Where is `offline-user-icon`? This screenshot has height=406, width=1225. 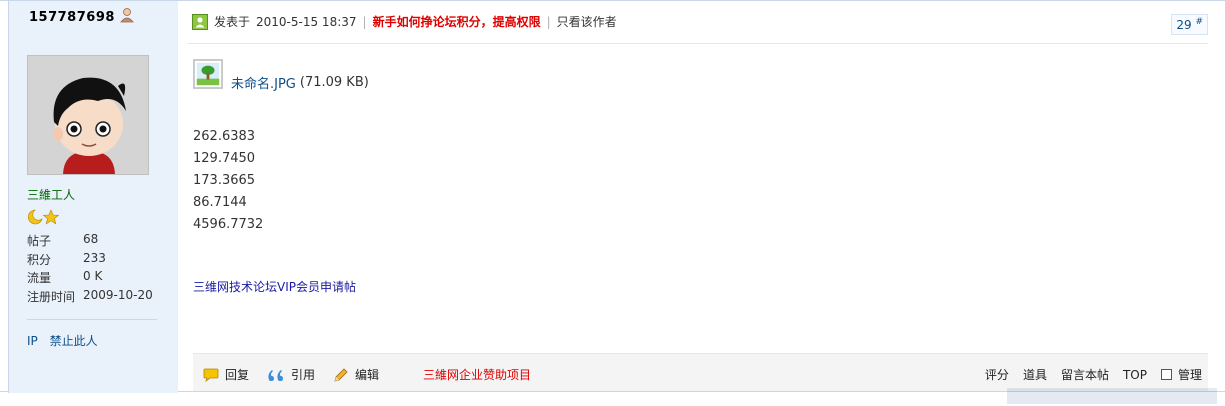
offline-user-icon is located at coordinates (127, 15).